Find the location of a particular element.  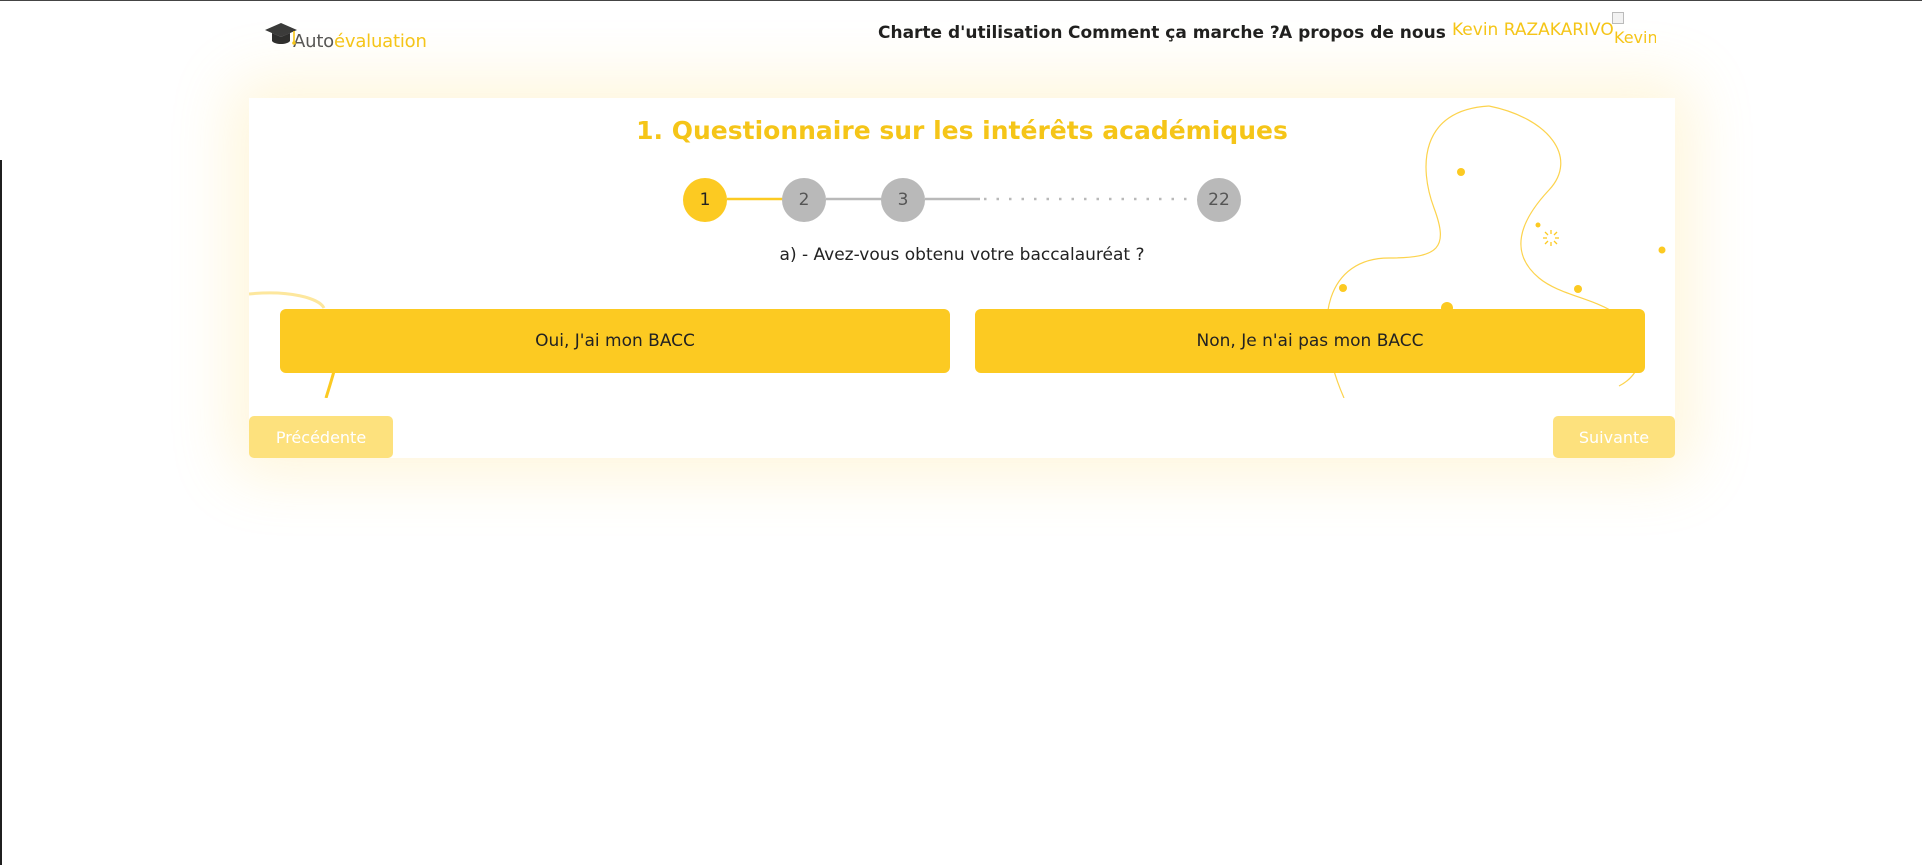

logo-text-part2: évaluation is located at coordinates (380, 41).